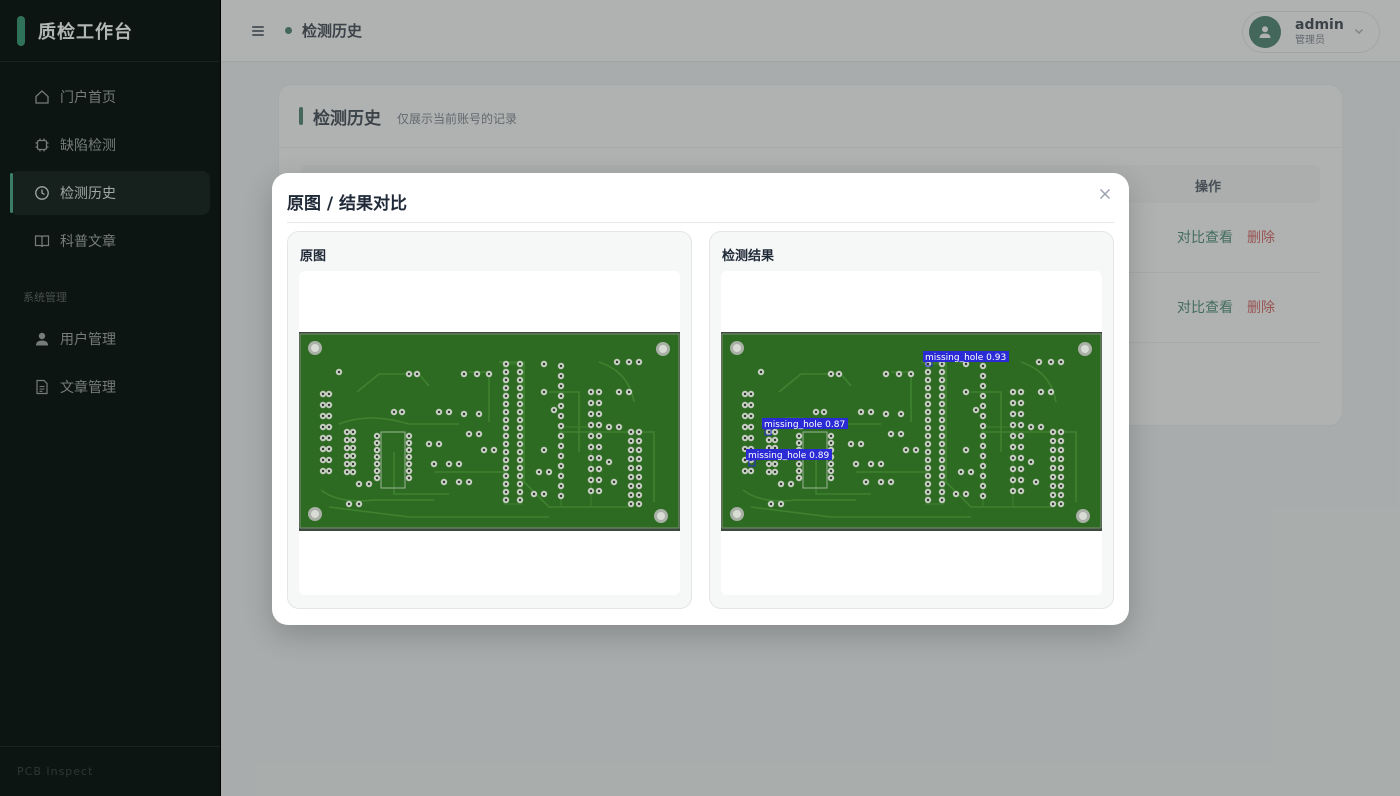 Image resolution: width=1400 pixels, height=796 pixels. Describe the element at coordinates (313, 256) in the screenshot. I see `original-label: 原图` at that location.